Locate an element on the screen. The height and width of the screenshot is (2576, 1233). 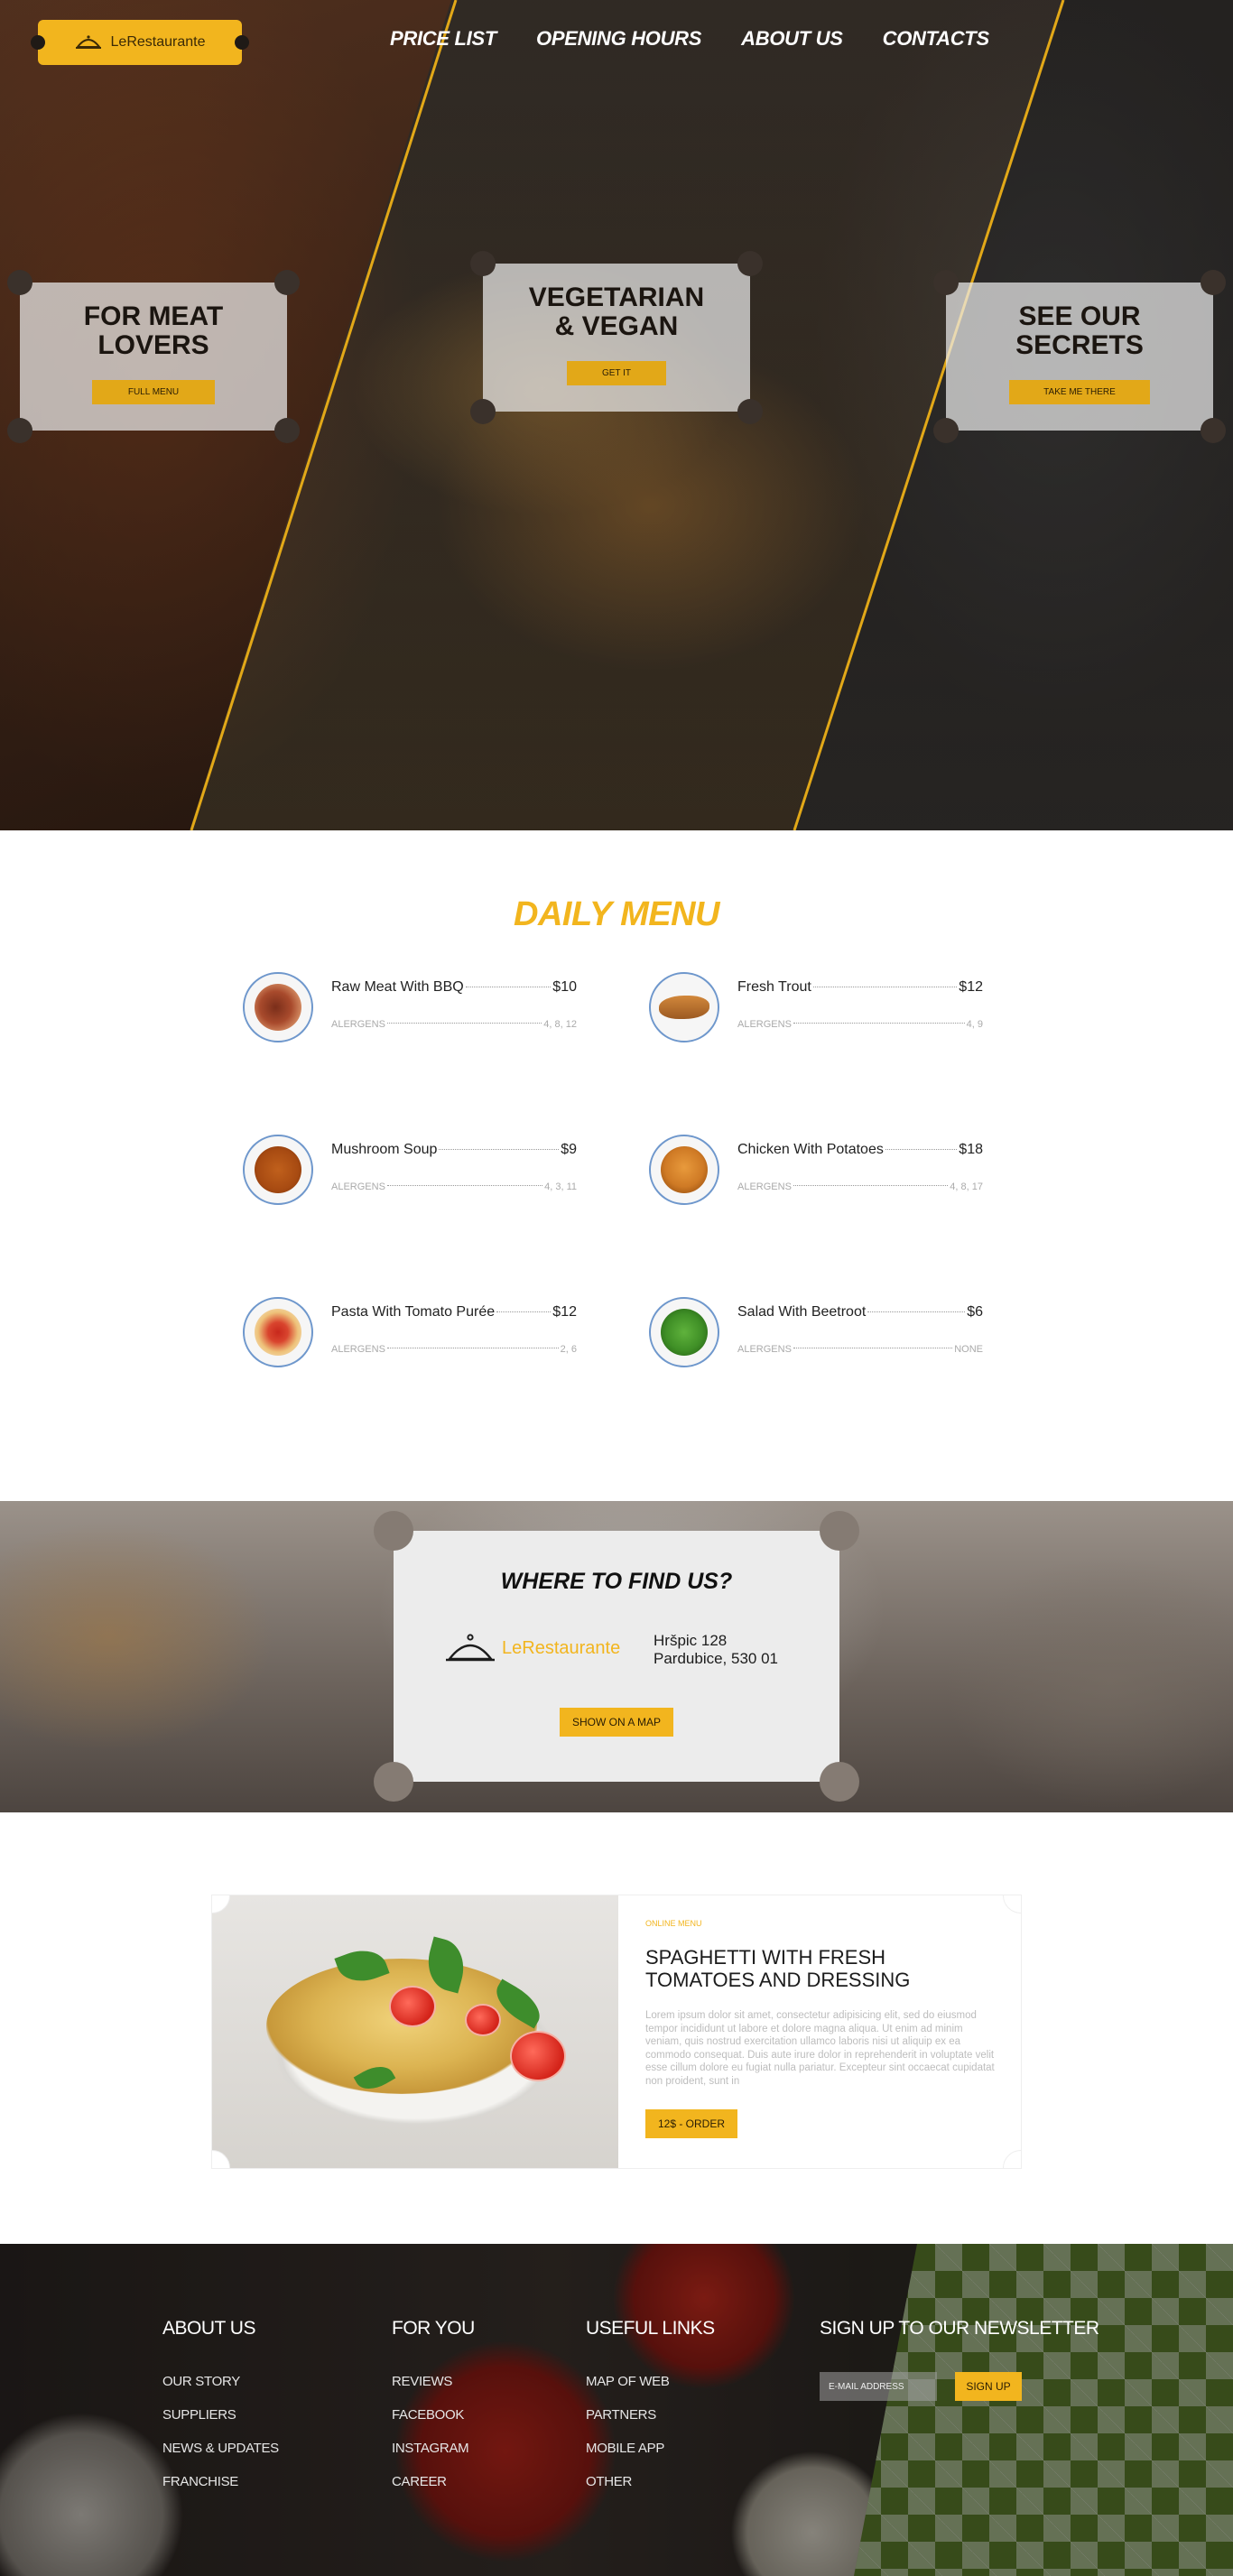
newsletter-signup-button: Sign Up is located at coordinates (988, 2386).